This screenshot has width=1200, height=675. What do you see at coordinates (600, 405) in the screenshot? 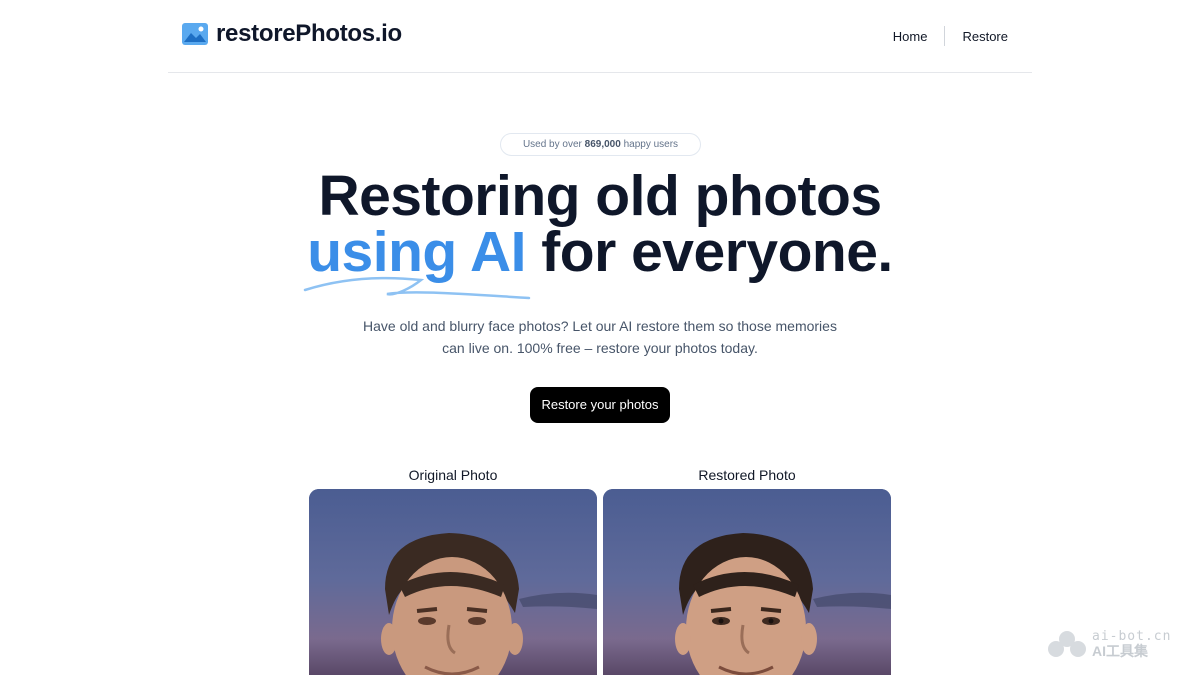
I see `restore-photos-button: Restore your photos` at bounding box center [600, 405].